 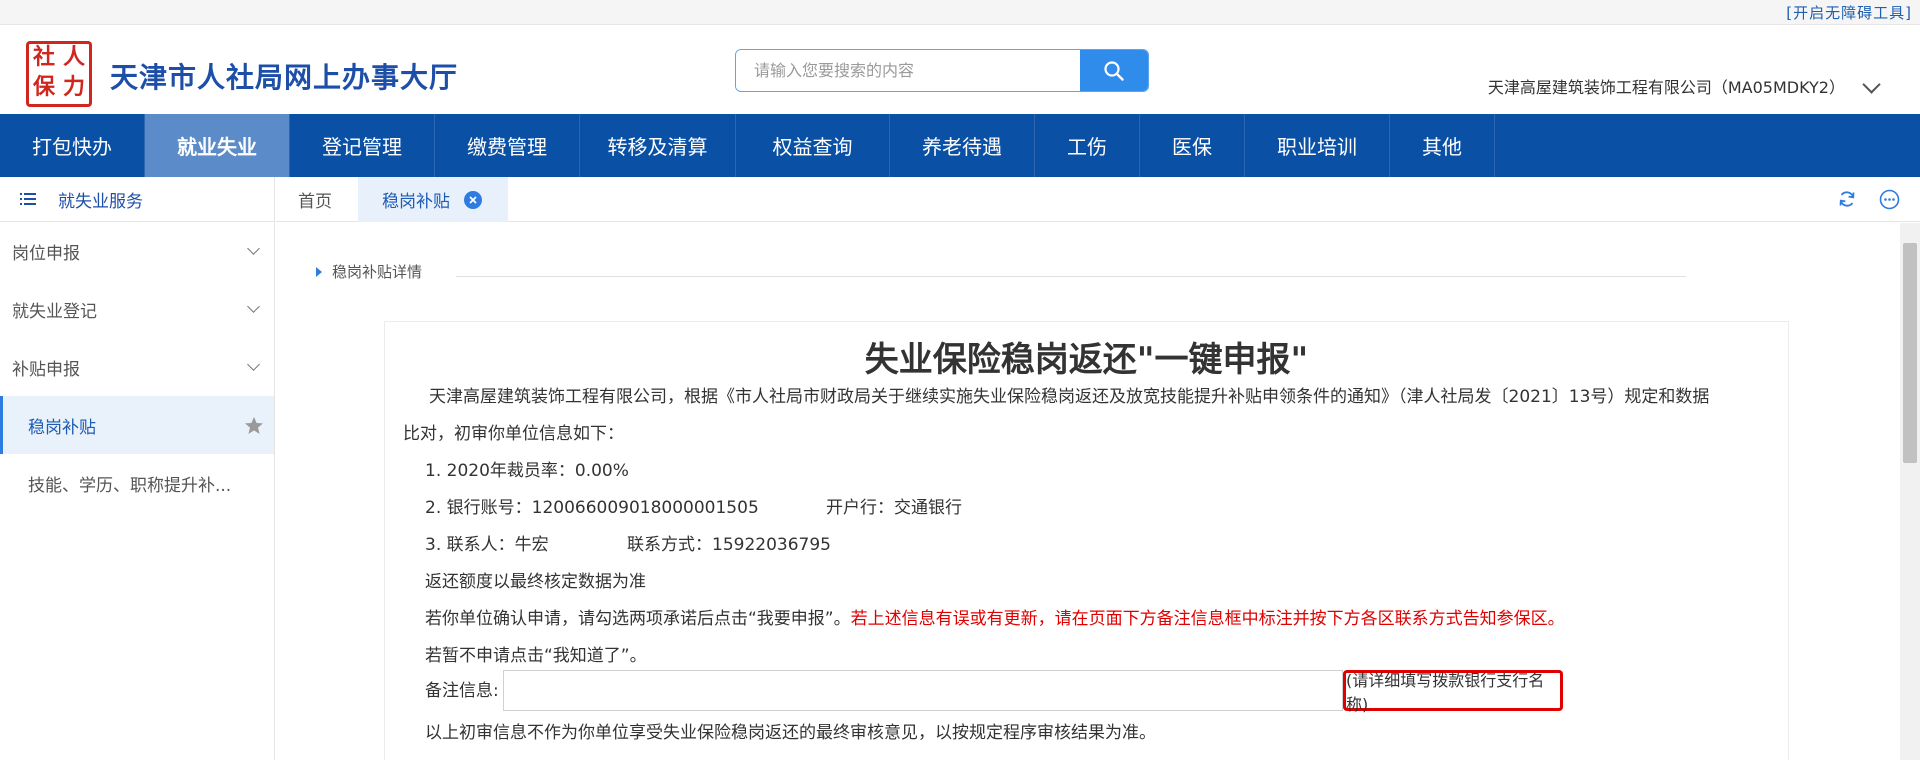 I want to click on close-icon, so click(x=473, y=199).